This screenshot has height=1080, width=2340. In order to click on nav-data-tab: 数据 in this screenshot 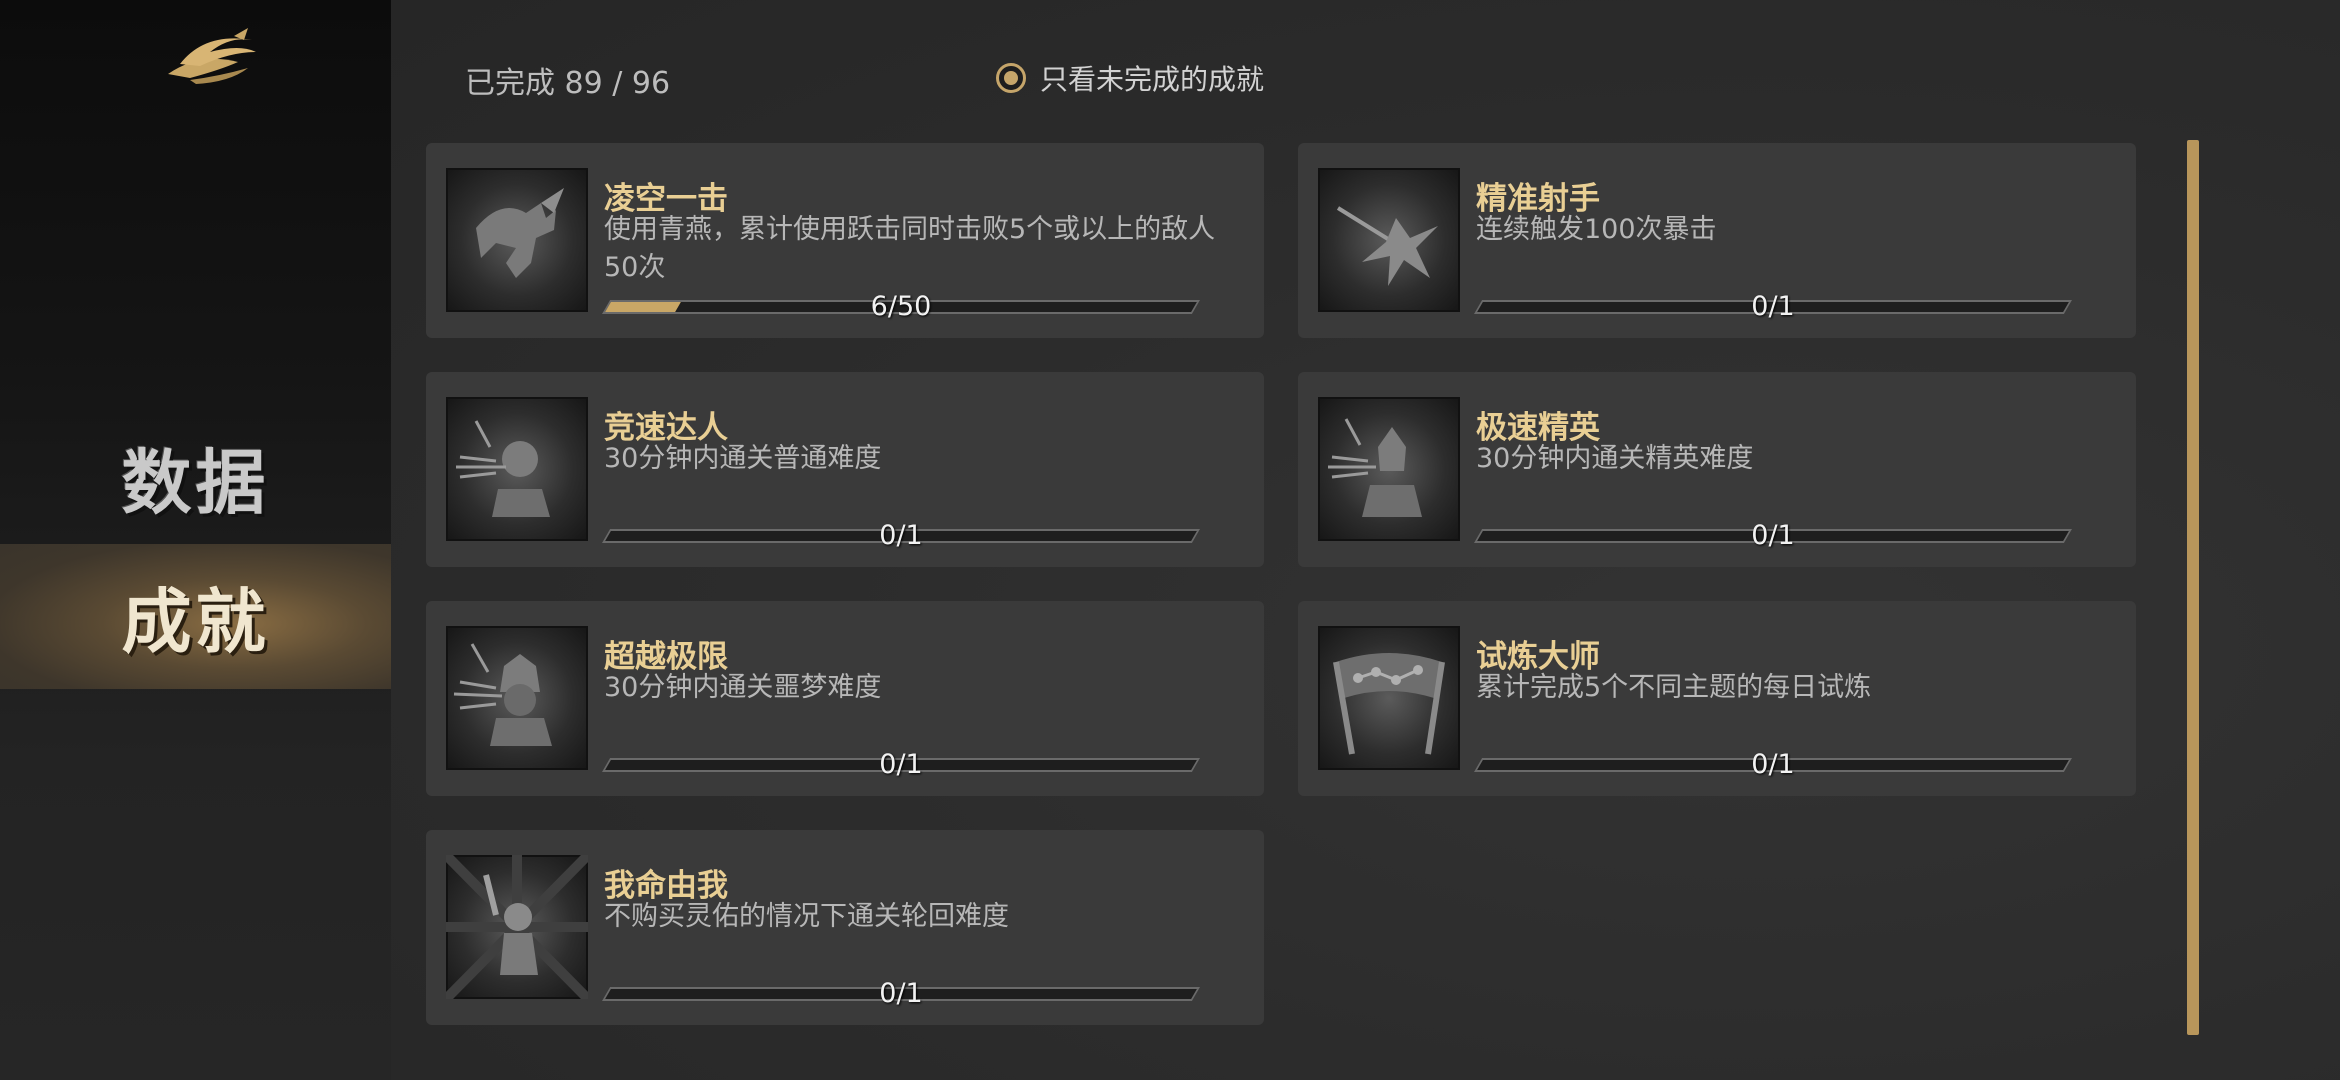, I will do `click(195, 477)`.